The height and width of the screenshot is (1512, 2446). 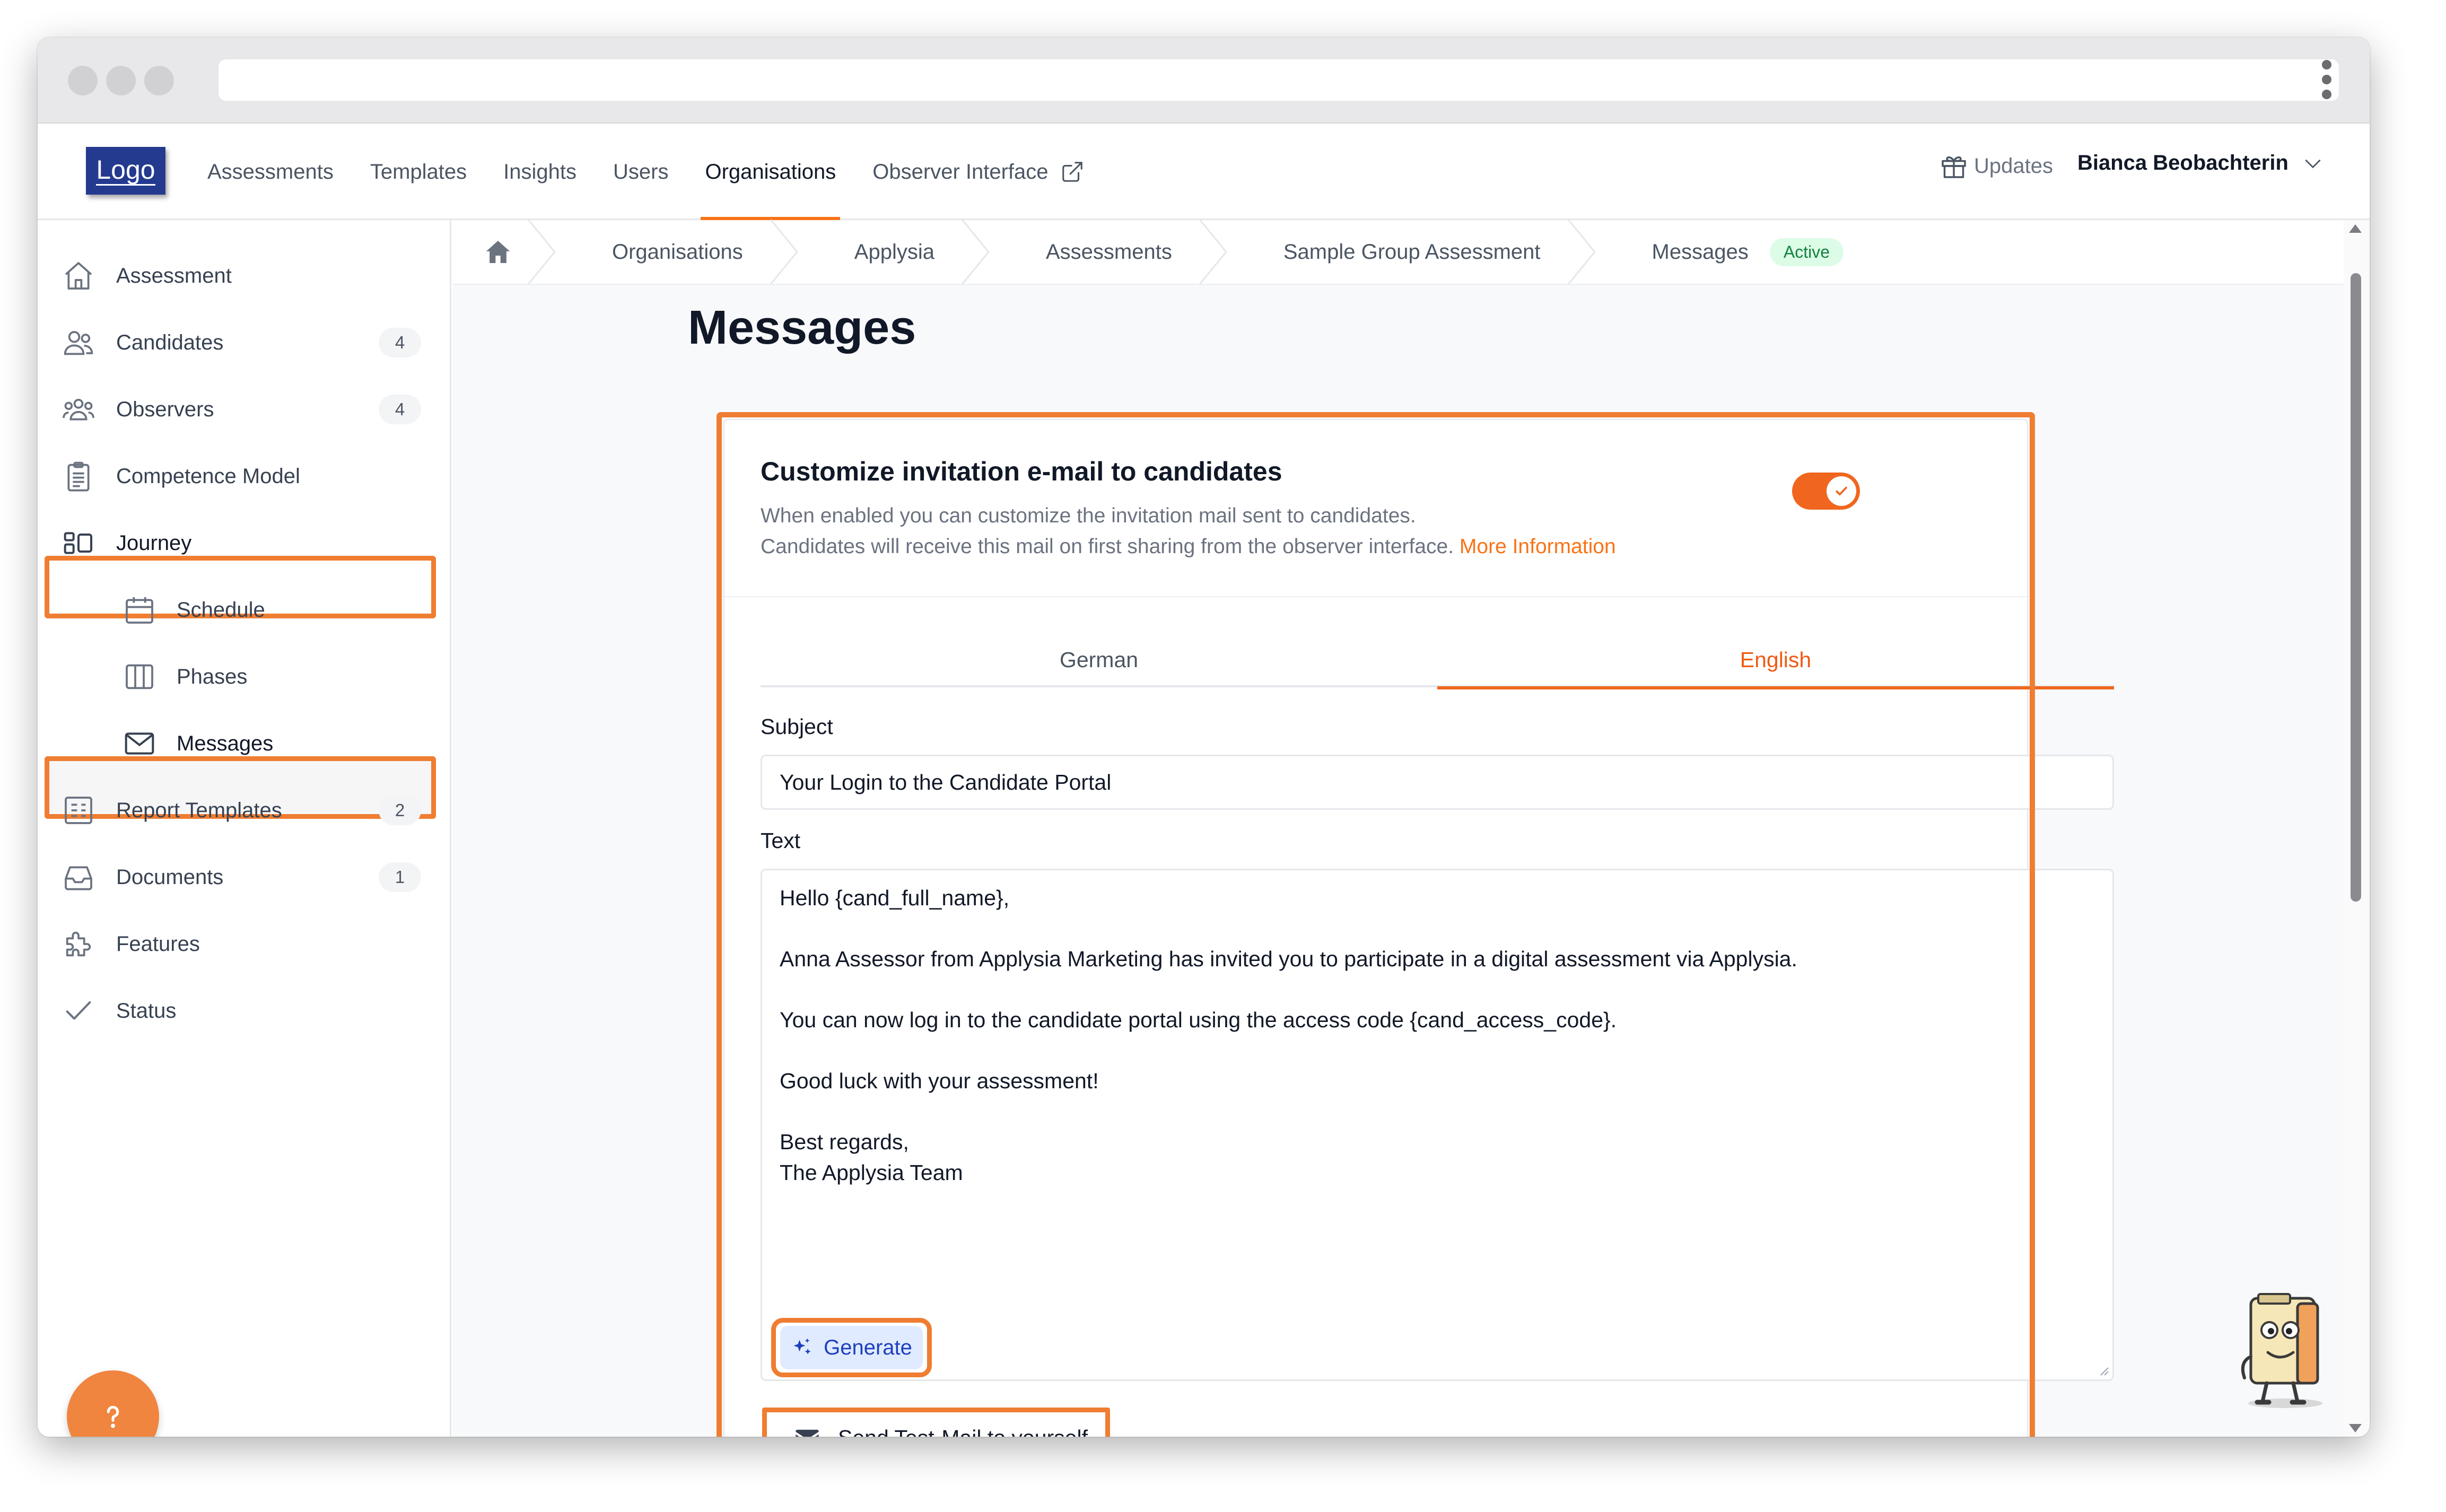 I want to click on breadcrumb-item: Organisations, so click(x=680, y=252).